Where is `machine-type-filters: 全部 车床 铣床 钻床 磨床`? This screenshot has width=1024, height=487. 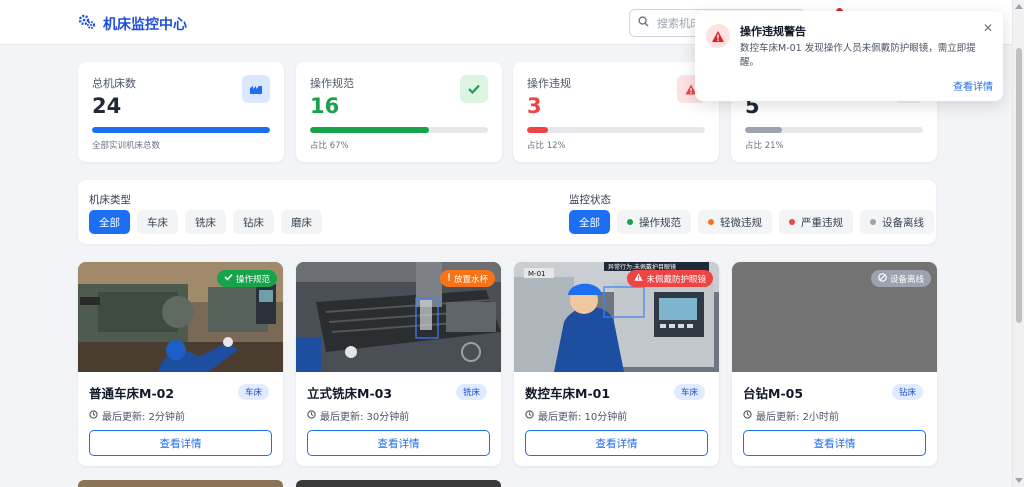
machine-type-filters: 全部 车床 铣床 钻床 磨床 is located at coordinates (205, 222).